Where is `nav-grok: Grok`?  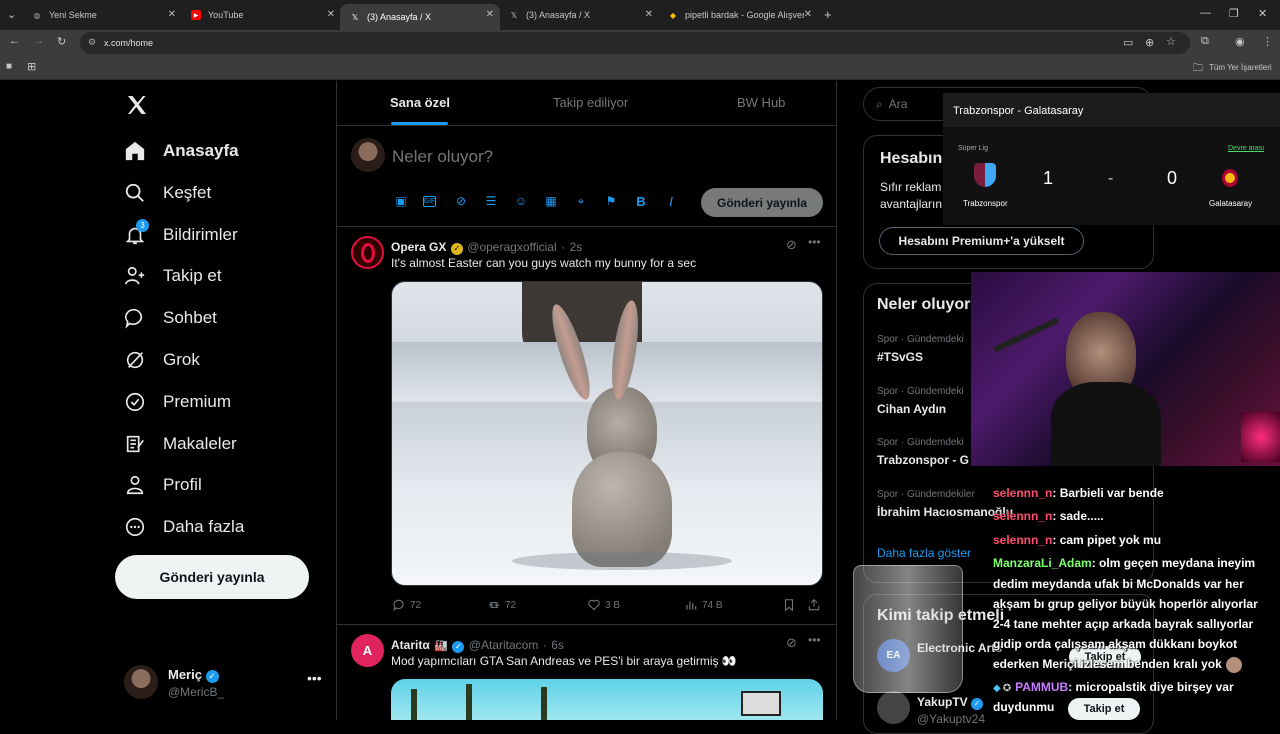
nav-grok: Grok is located at coordinates (162, 360).